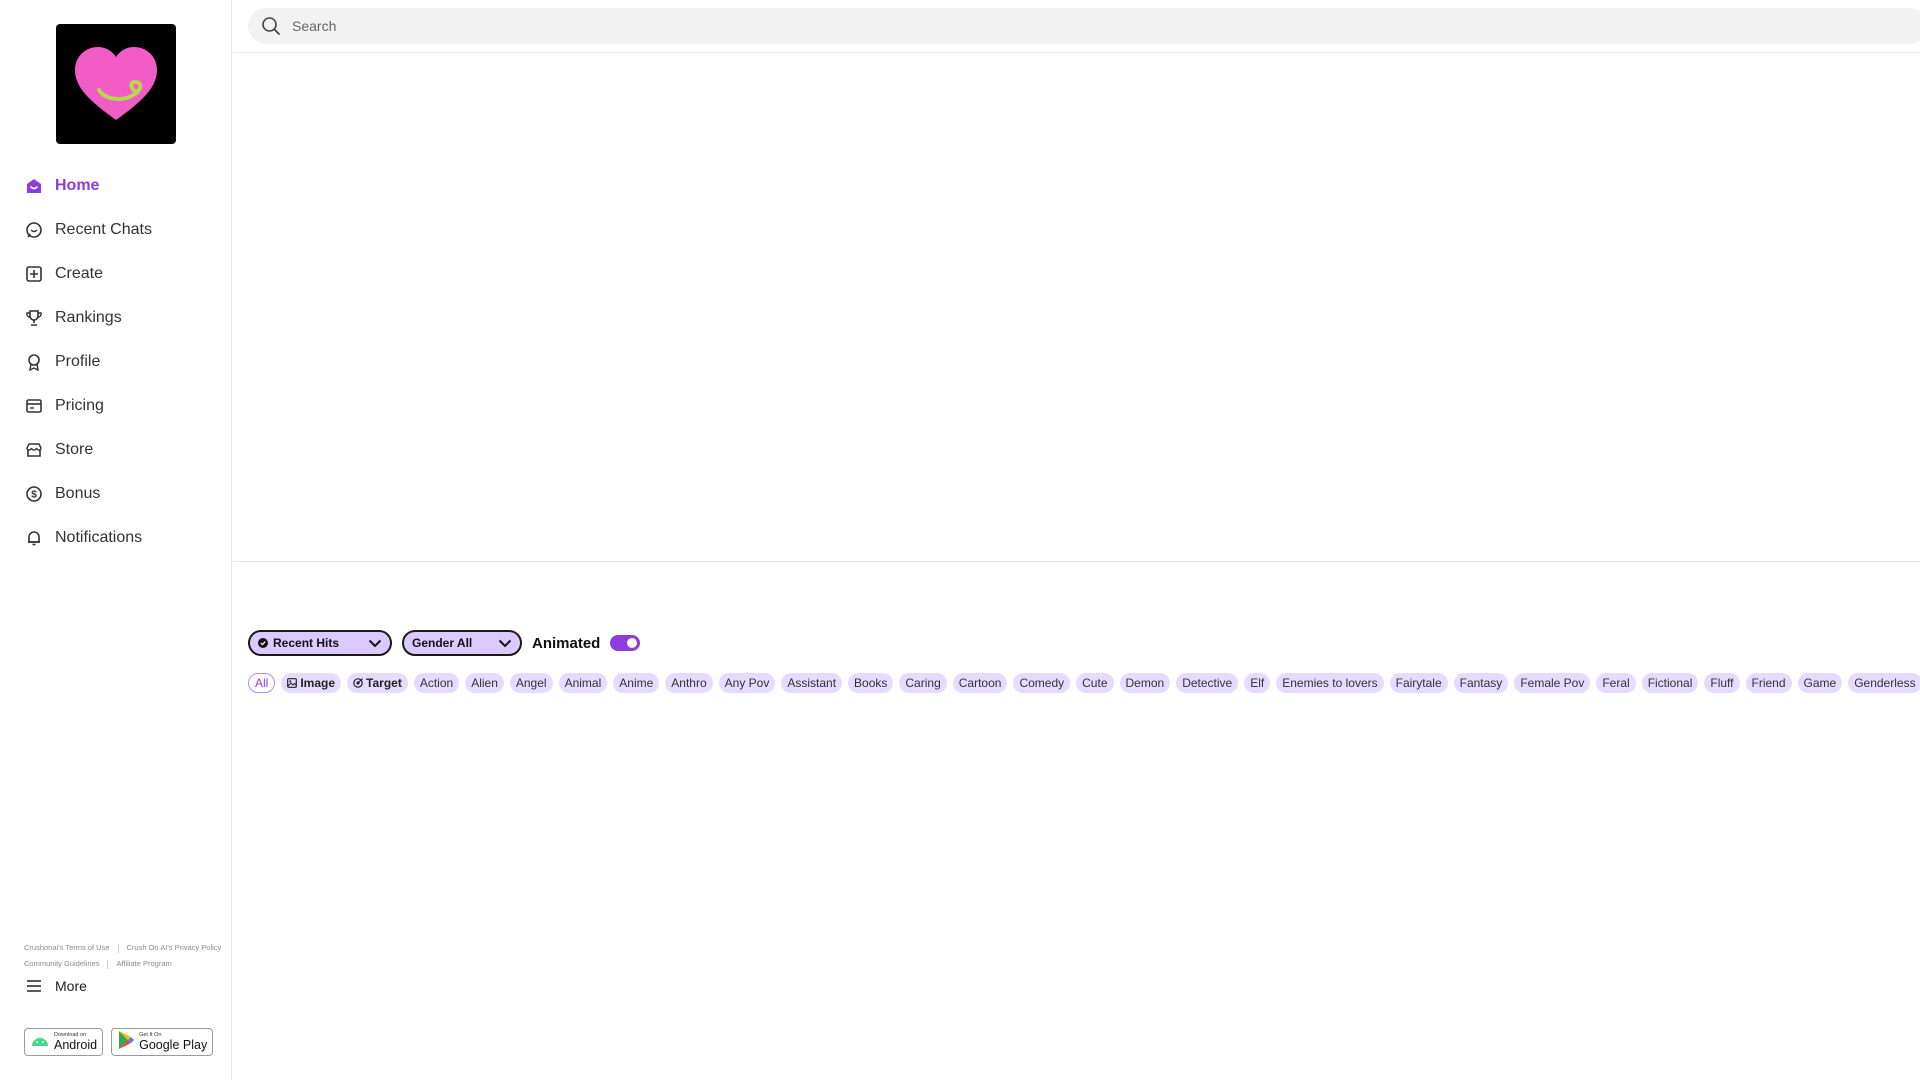 This screenshot has height=1080, width=1920. I want to click on gender-dropdown: Gender All, so click(462, 643).